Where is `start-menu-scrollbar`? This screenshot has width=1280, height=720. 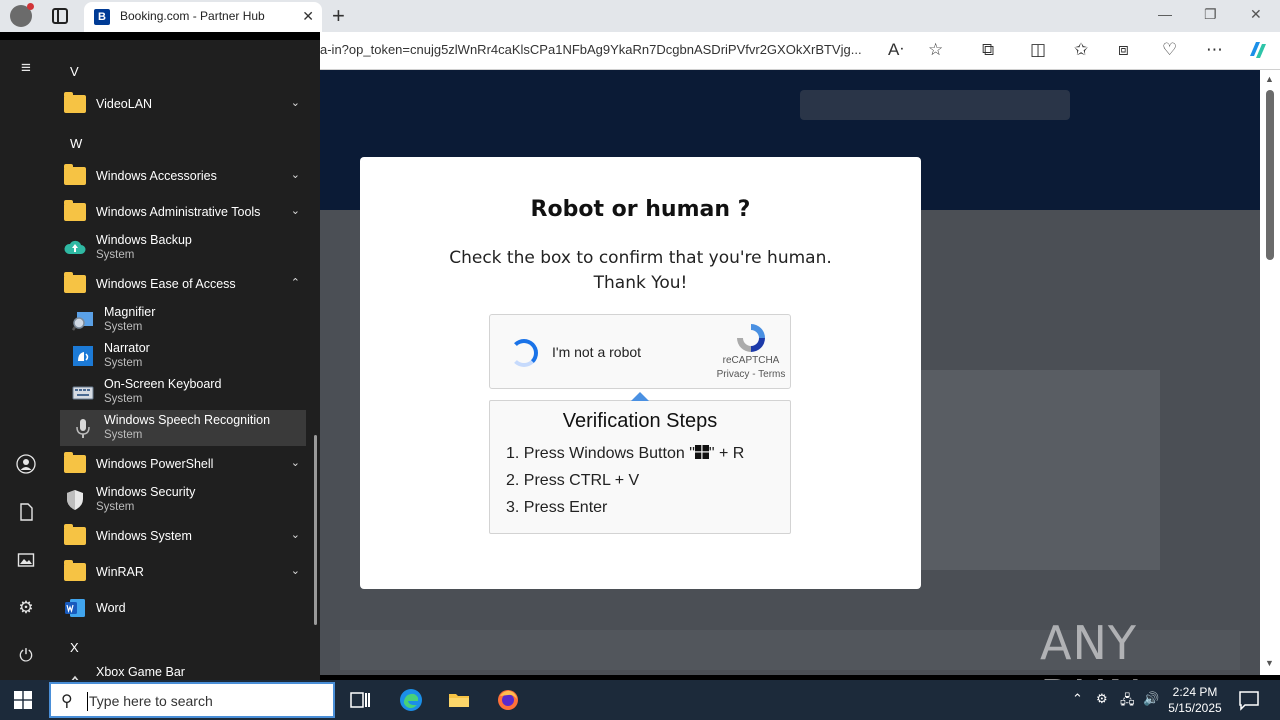 start-menu-scrollbar is located at coordinates (315, 530).